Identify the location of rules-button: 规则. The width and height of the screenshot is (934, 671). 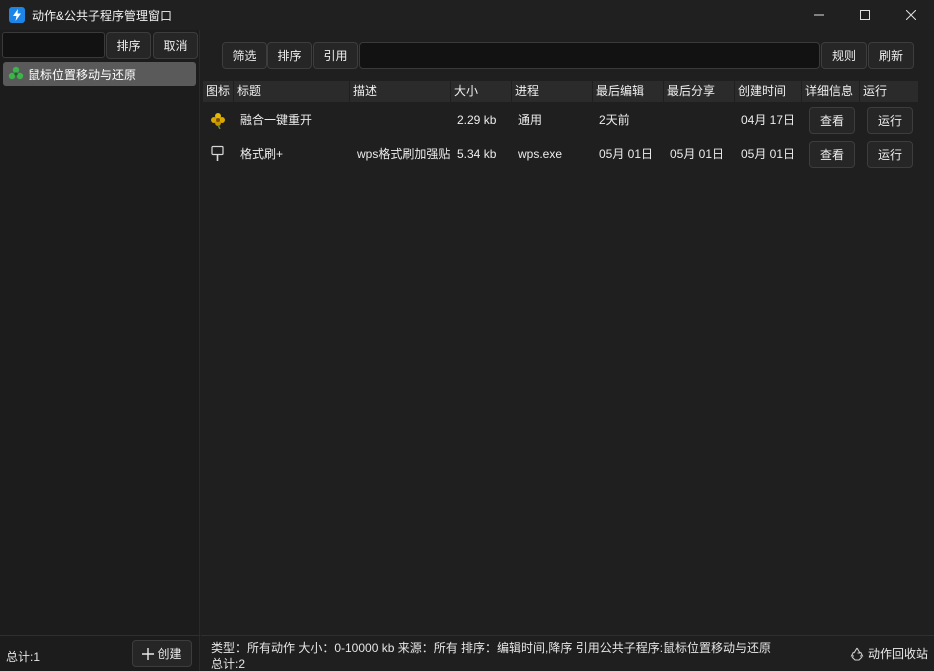
(844, 55).